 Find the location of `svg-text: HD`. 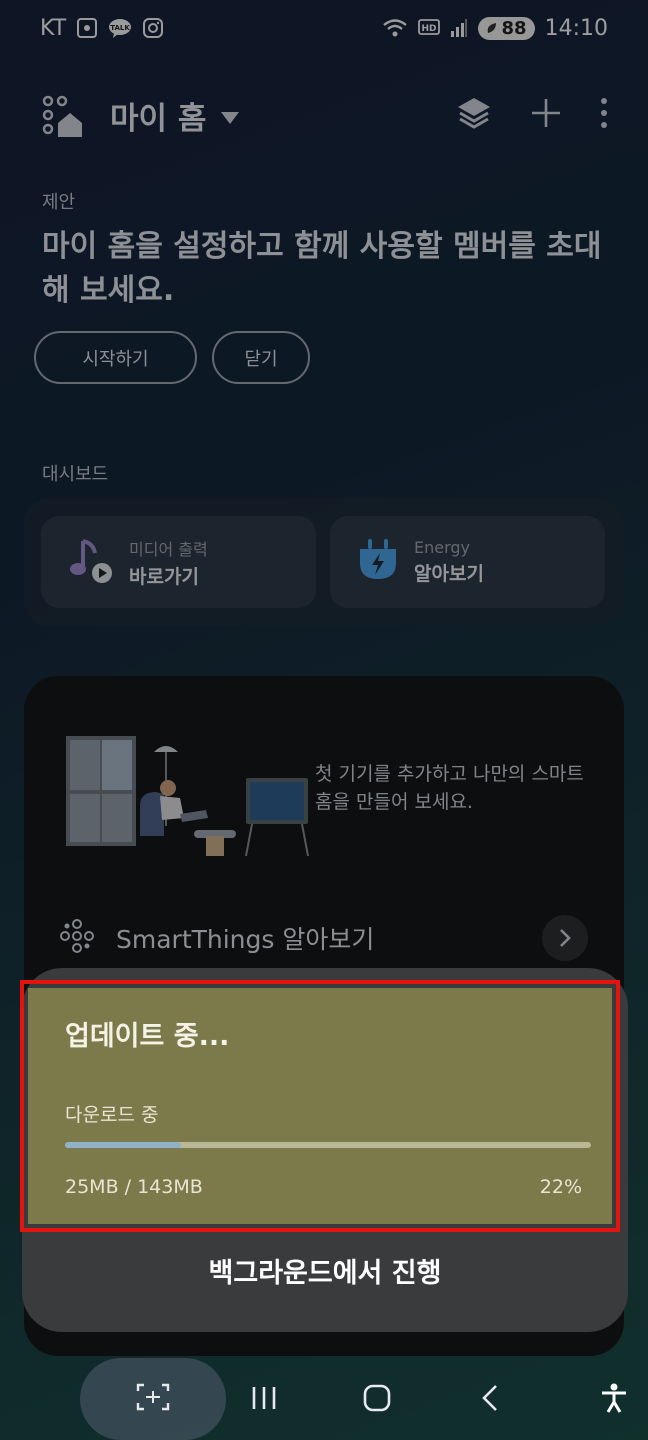

svg-text: HD is located at coordinates (428, 29).